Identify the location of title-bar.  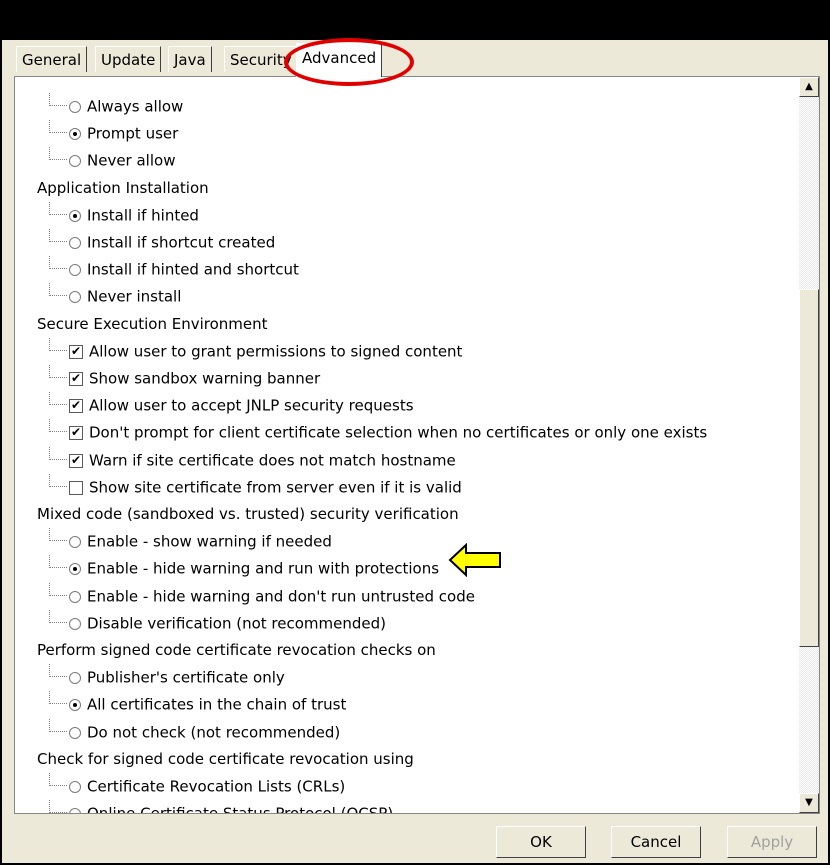
(415, 20).